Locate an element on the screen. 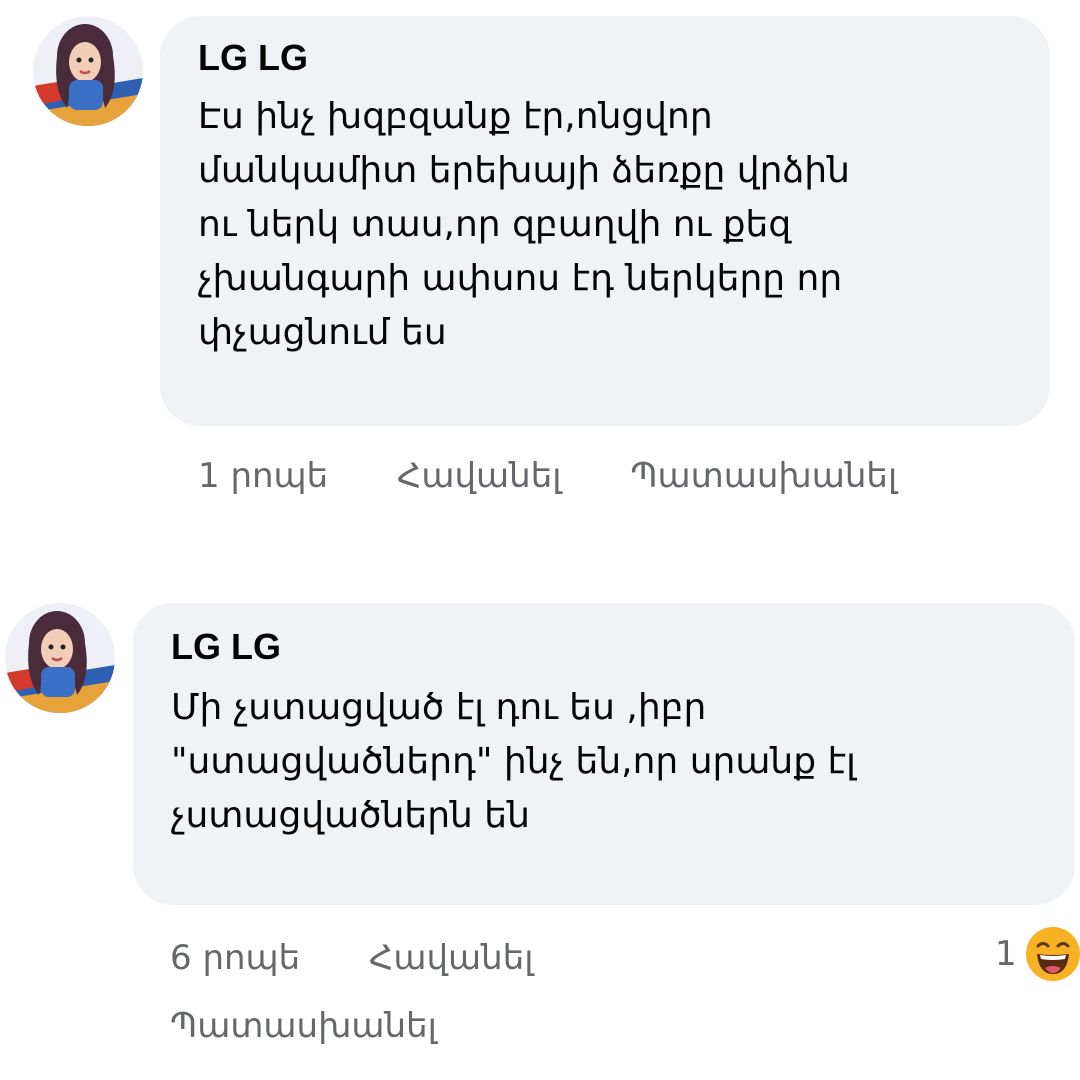 The image size is (1080, 1080). reaction-summary: 1 is located at coordinates (1037, 954).